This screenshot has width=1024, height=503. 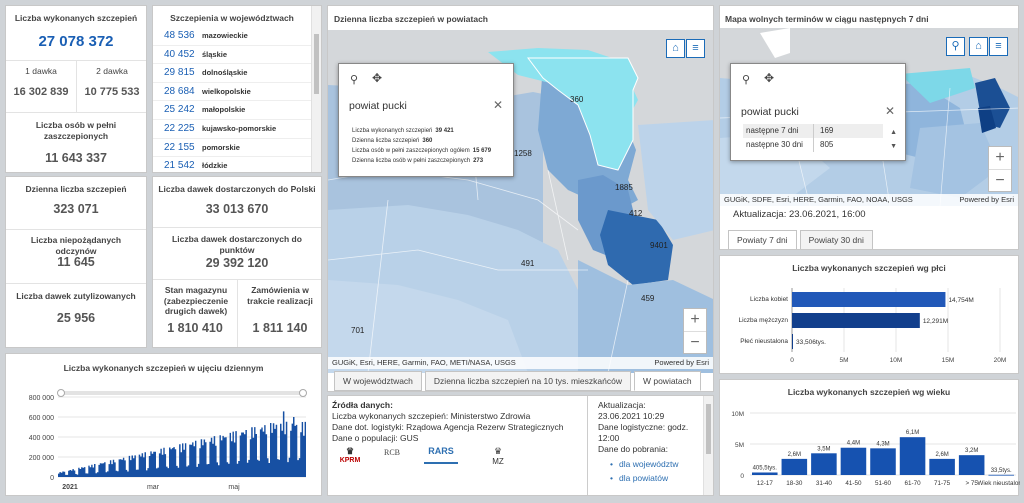 What do you see at coordinates (823, 449) in the screenshot?
I see `bar-value-label: 3,5M` at bounding box center [823, 449].